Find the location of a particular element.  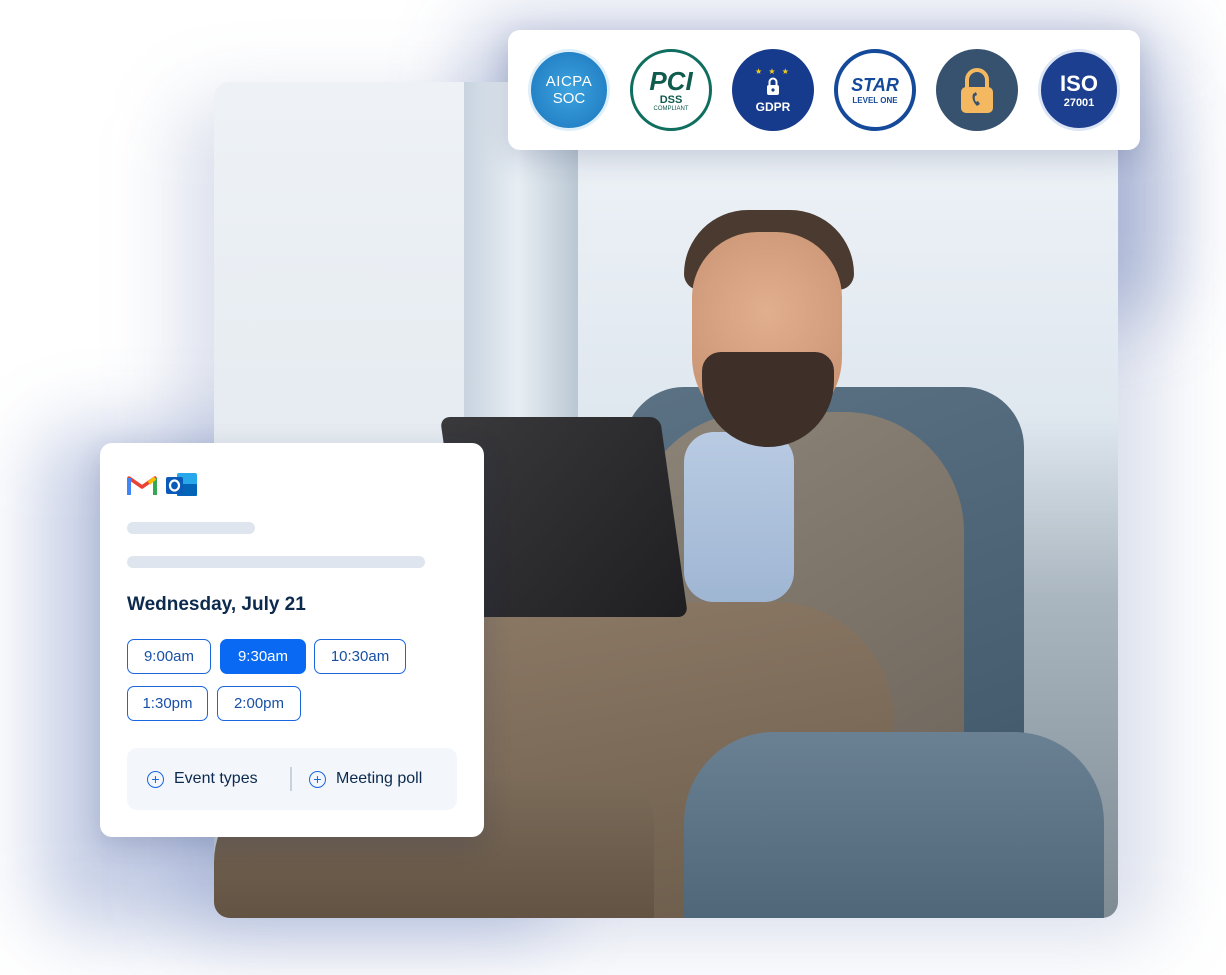

lock-icon is located at coordinates (977, 90).